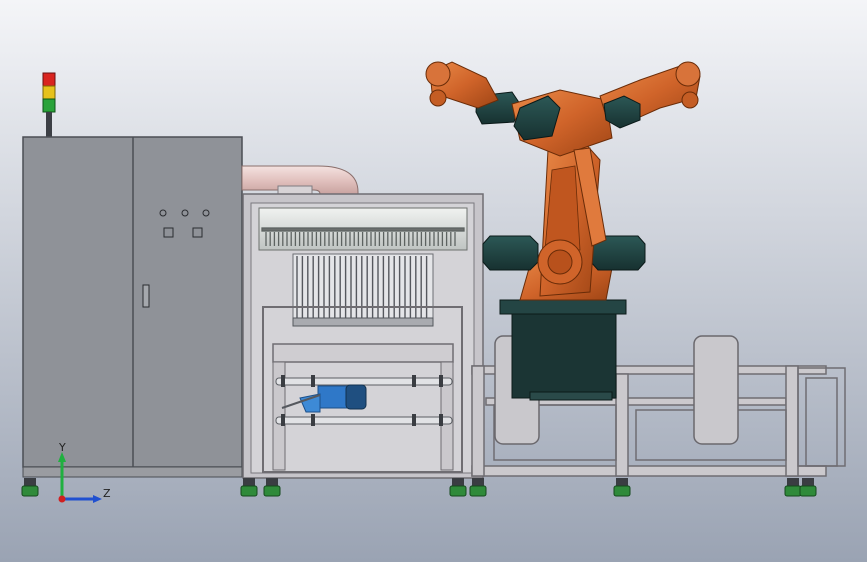 The image size is (867, 562). Describe the element at coordinates (438, 98) in the screenshot. I see `robot-wrist-left-flange` at that location.